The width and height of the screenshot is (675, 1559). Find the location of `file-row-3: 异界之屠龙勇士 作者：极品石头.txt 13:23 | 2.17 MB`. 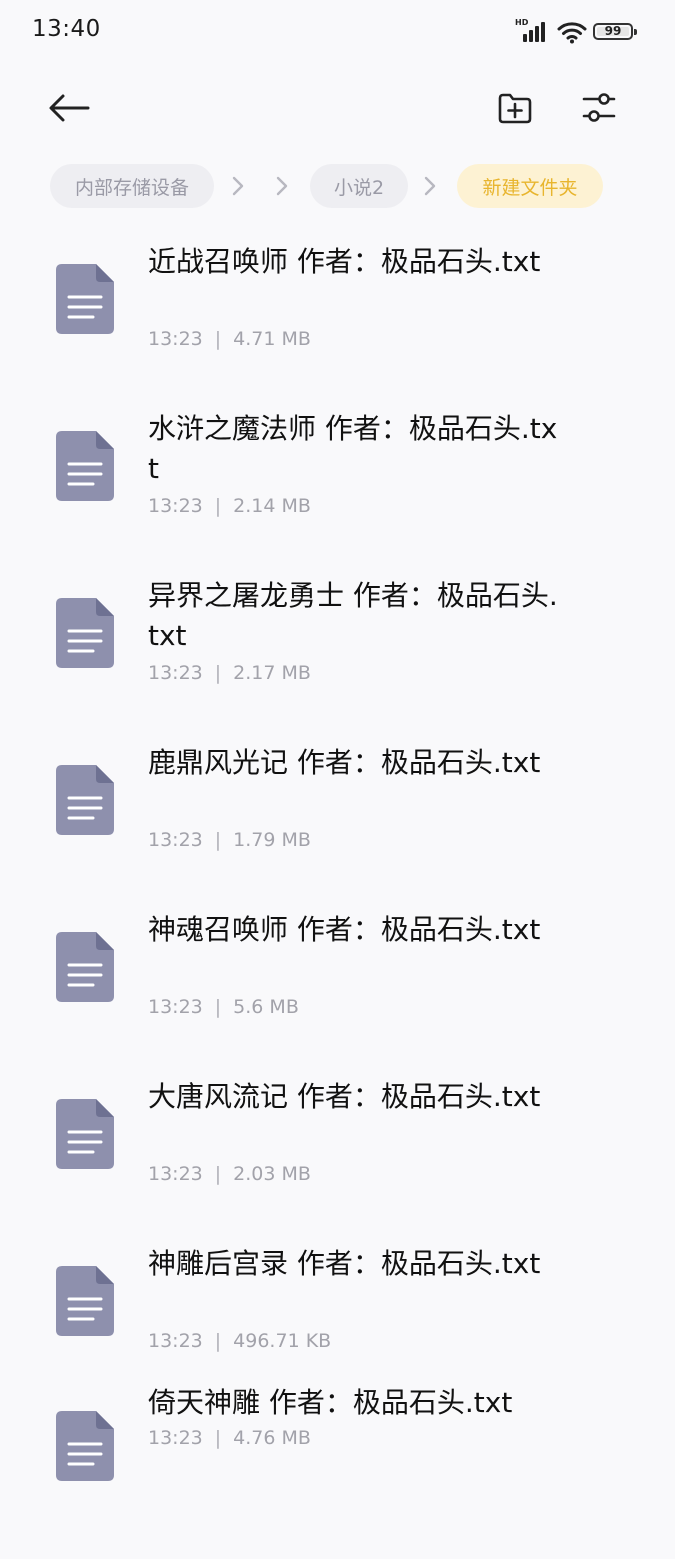

file-row-3: 异界之屠龙勇士 作者：极品石头.txt 13:23 | 2.17 MB is located at coordinates (337, 644).